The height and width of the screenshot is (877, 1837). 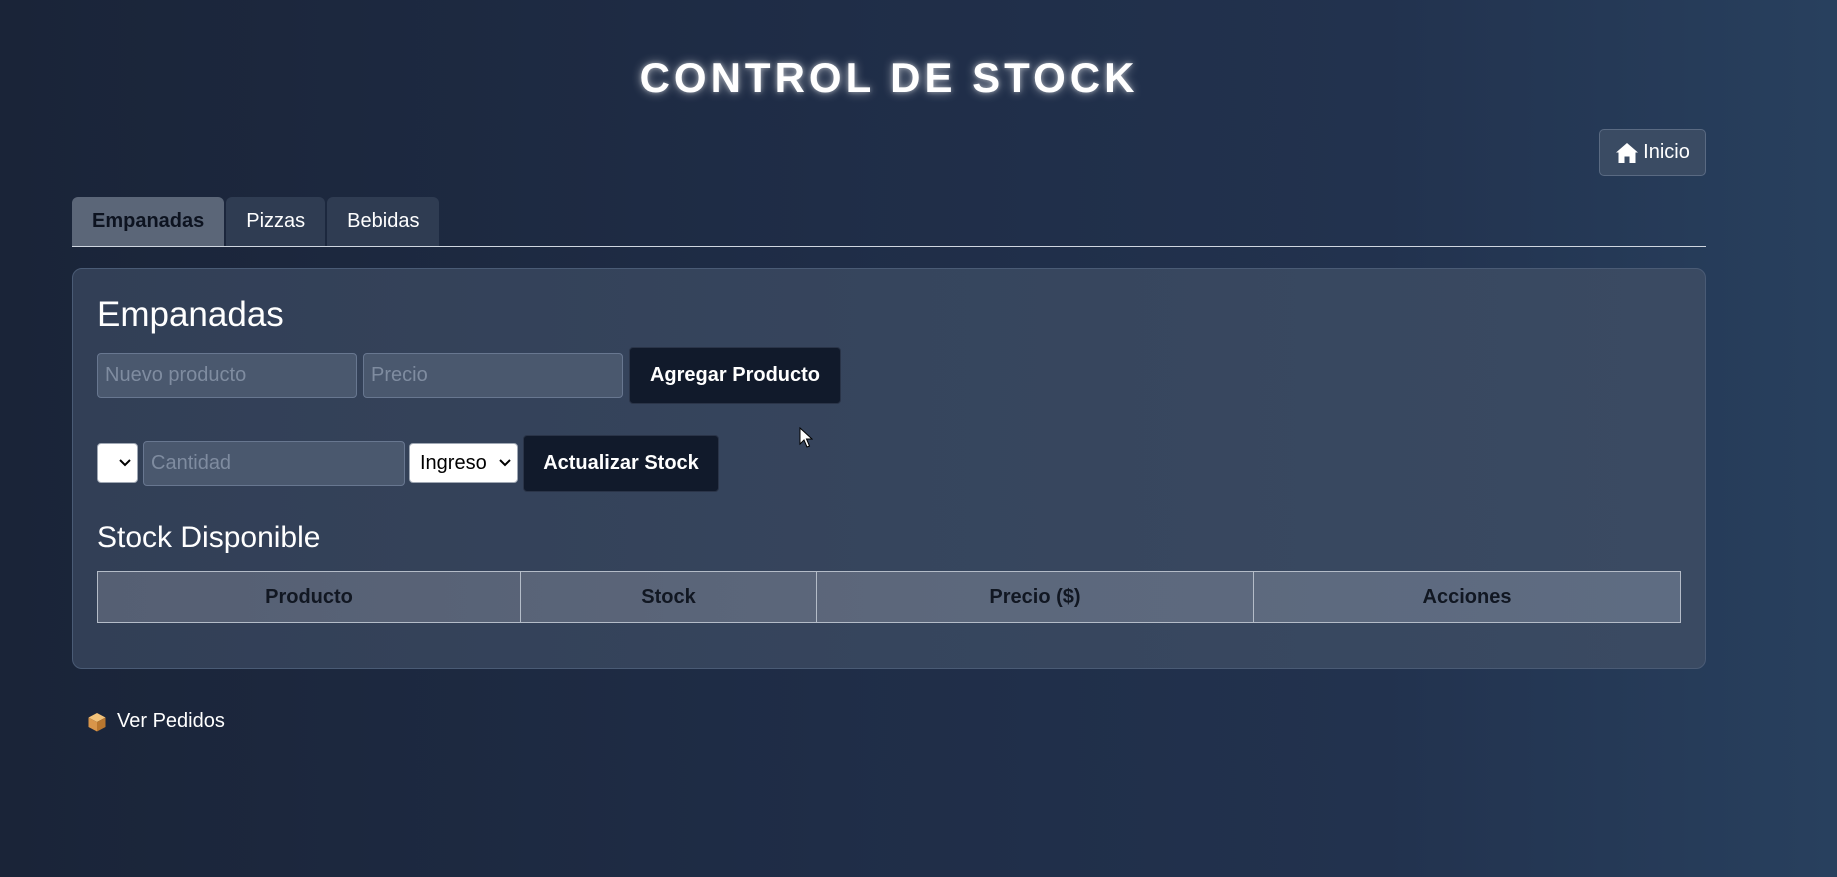 I want to click on column-header-acciones: Acciones, so click(x=1467, y=597).